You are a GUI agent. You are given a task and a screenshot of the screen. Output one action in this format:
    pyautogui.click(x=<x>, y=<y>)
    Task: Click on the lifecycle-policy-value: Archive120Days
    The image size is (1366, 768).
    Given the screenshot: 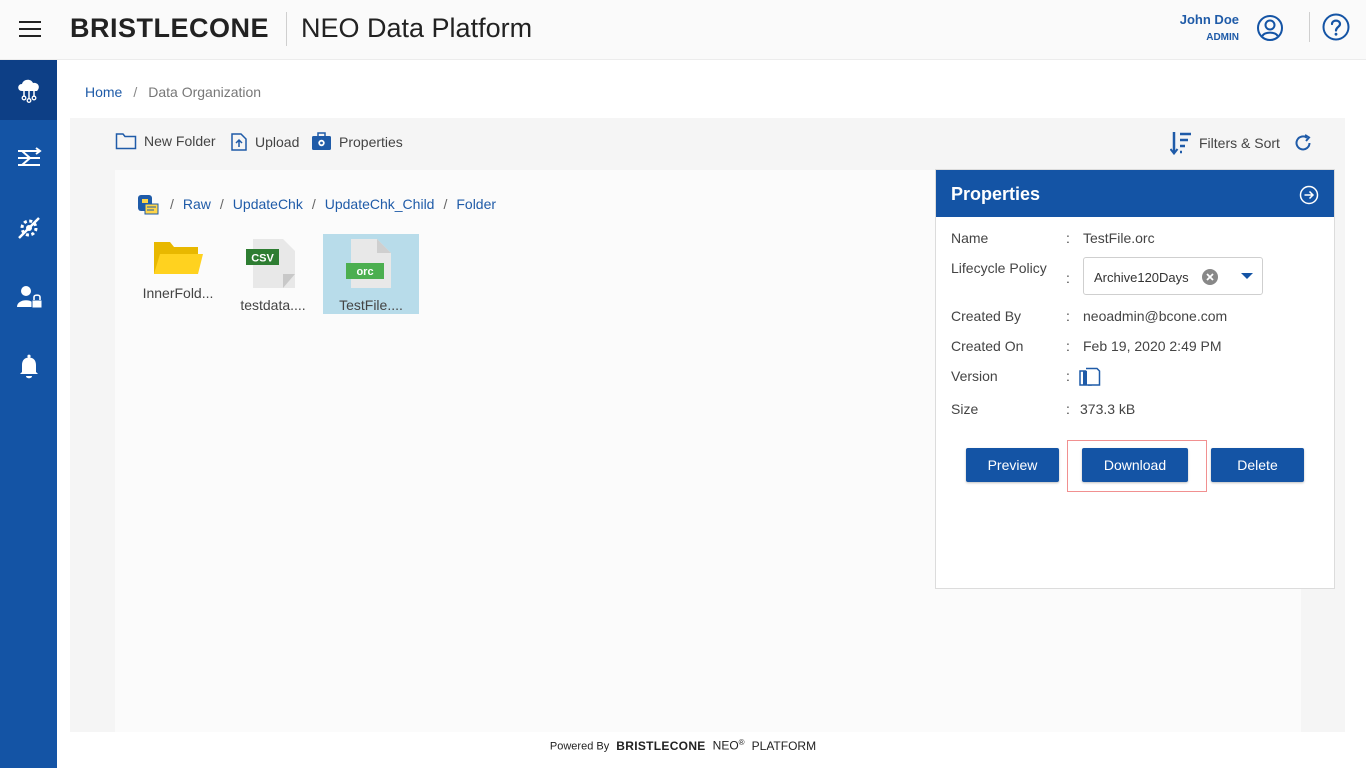 What is the action you would take?
    pyautogui.click(x=1141, y=277)
    